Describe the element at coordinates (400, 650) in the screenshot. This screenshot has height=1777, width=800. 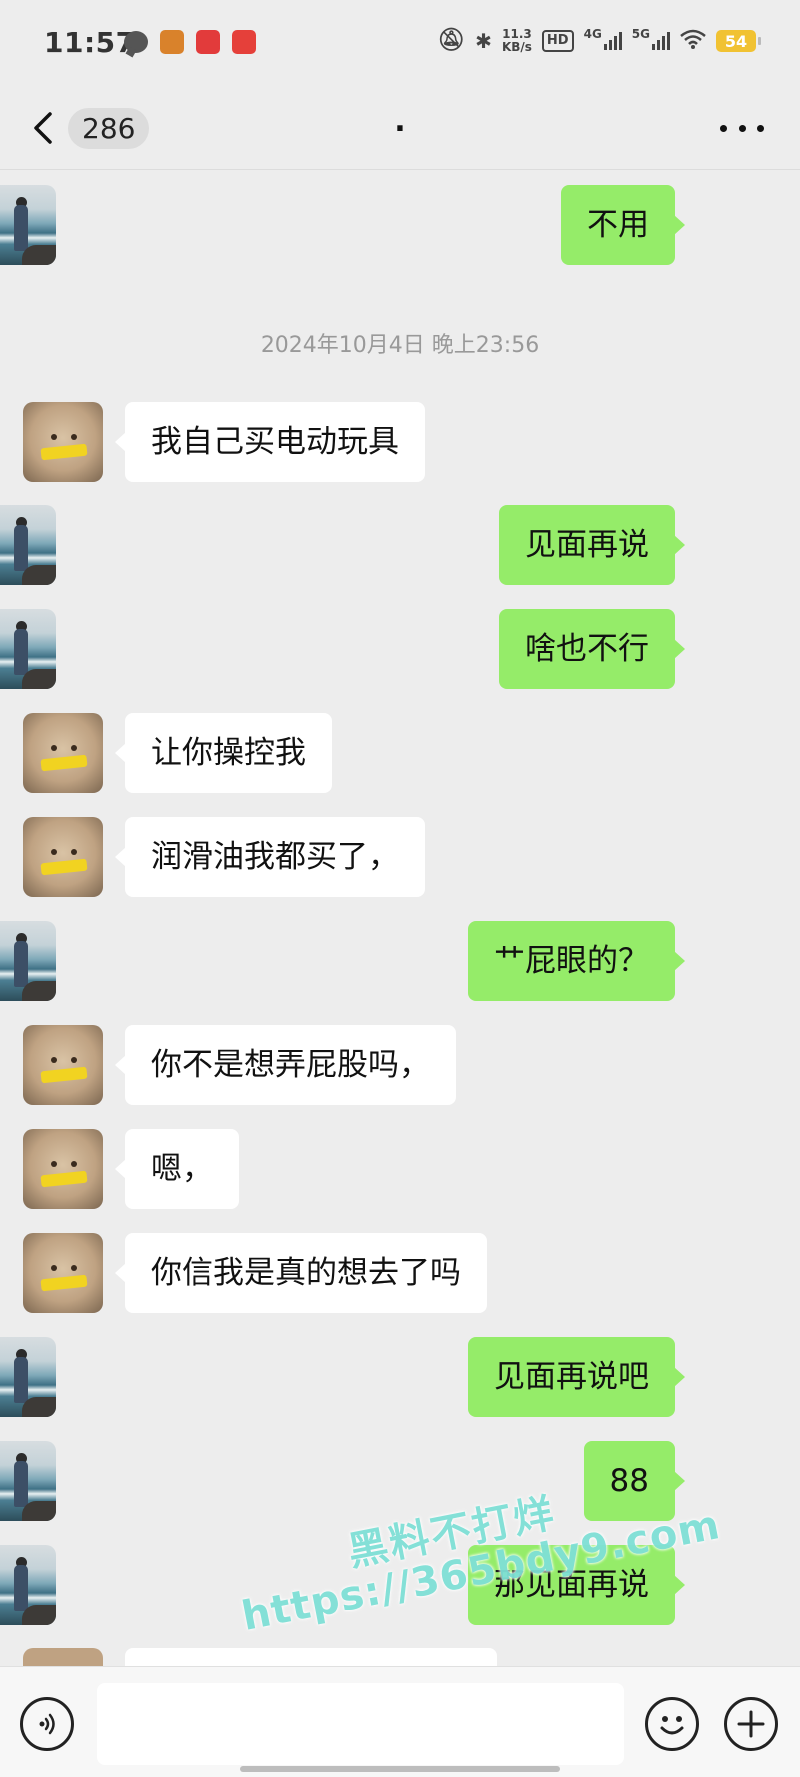
I see `message-row: 啥也不行` at that location.